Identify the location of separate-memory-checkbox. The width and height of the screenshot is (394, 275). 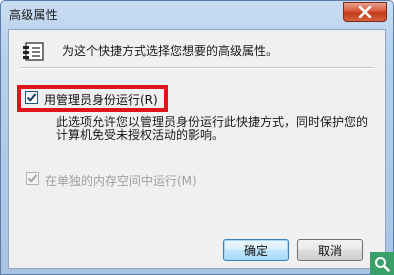
(32, 178).